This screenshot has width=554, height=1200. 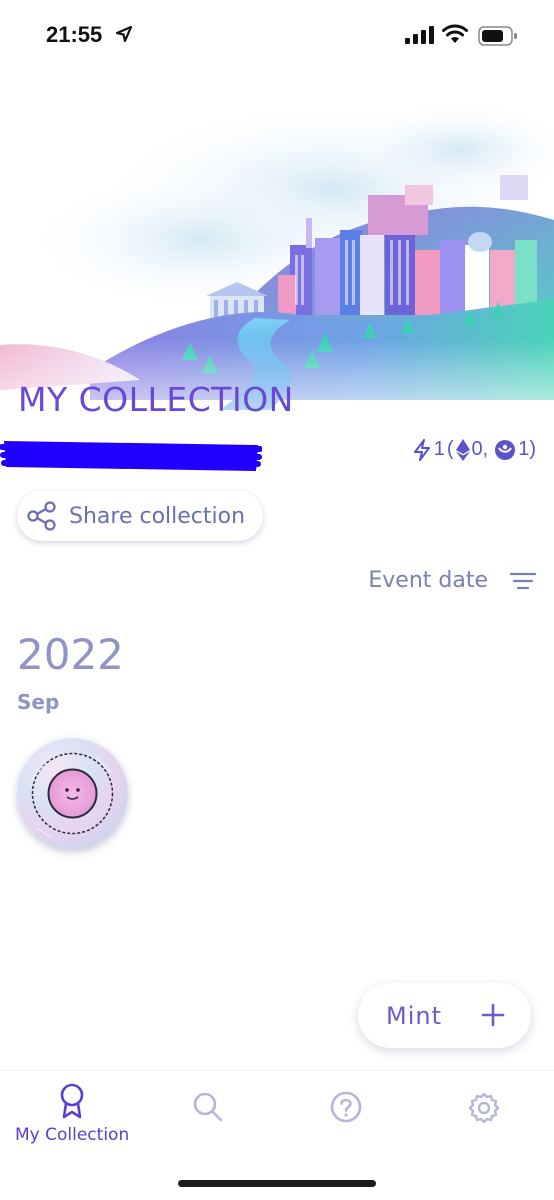 What do you see at coordinates (455, 33) in the screenshot?
I see `wifi-icon` at bounding box center [455, 33].